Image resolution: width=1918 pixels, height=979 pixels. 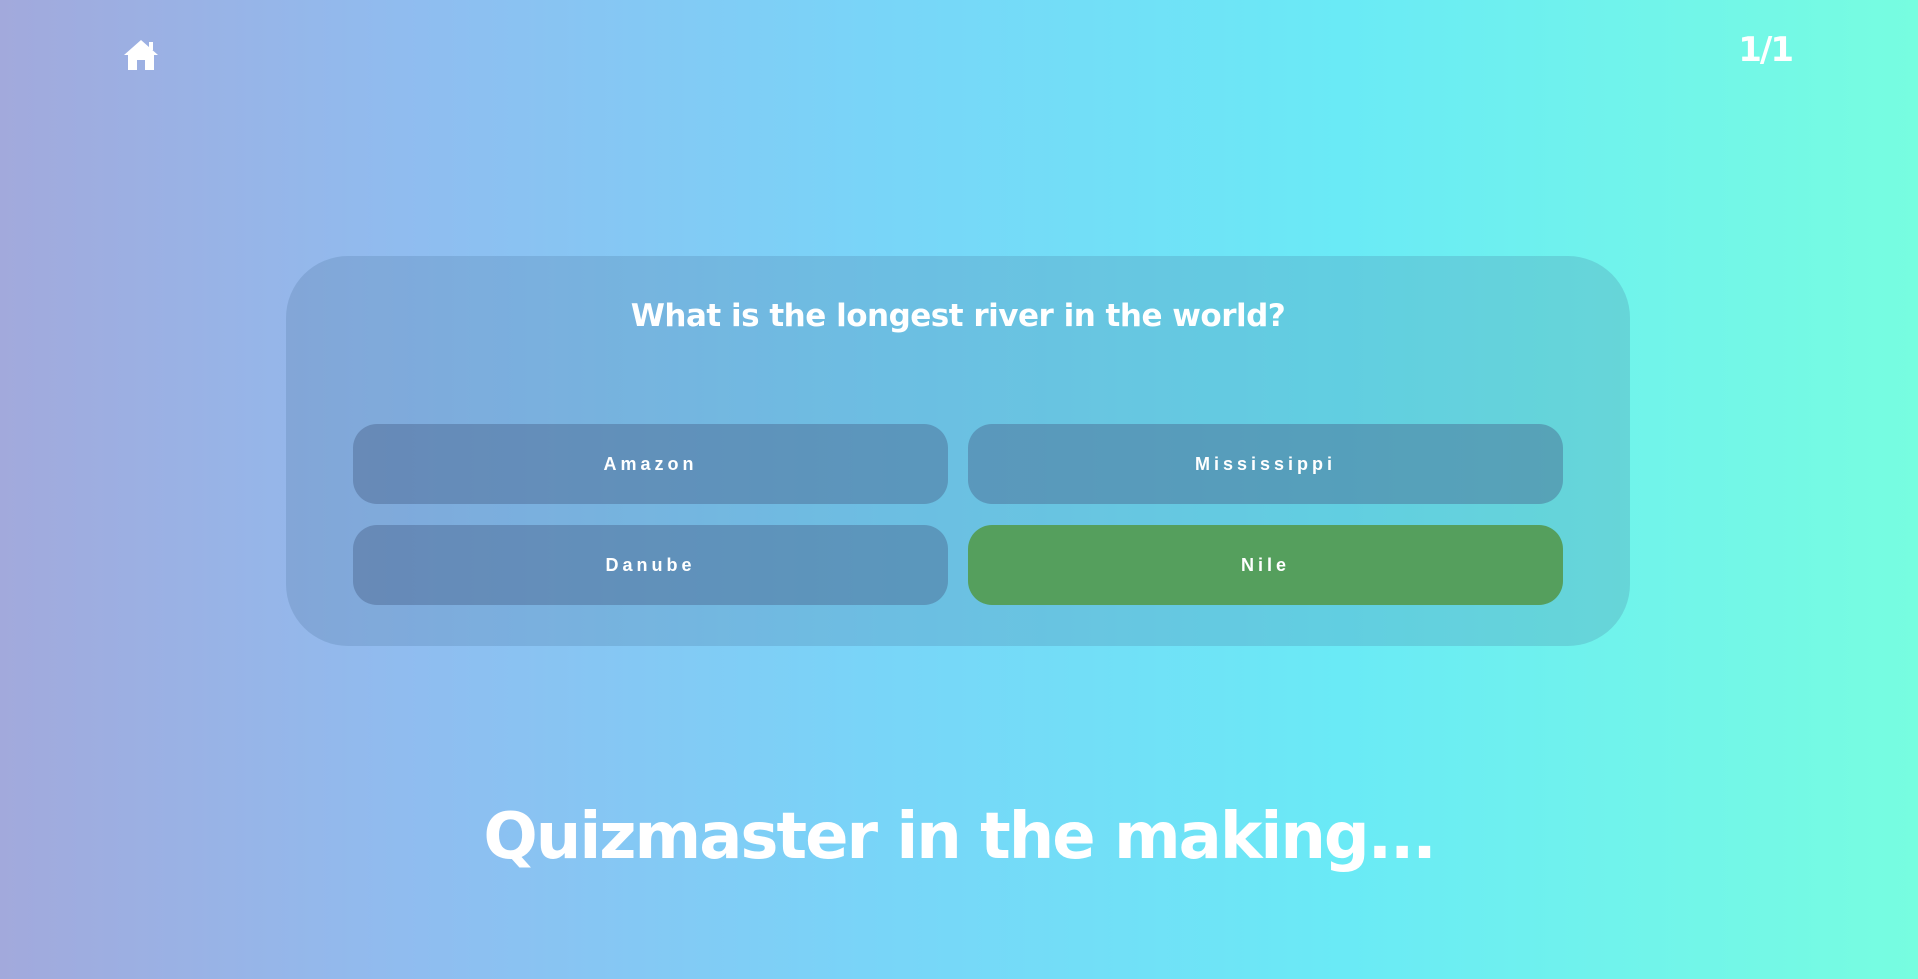 What do you see at coordinates (1766, 50) in the screenshot?
I see `question-counter: 1/1` at bounding box center [1766, 50].